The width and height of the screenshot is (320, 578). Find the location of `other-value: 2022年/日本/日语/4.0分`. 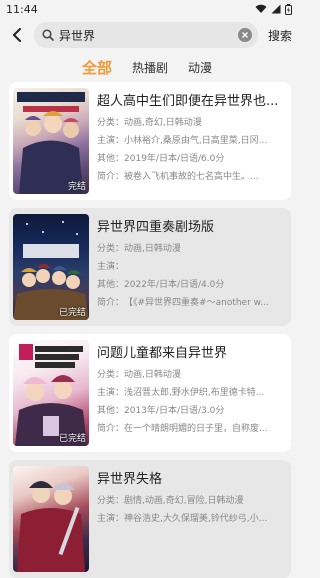

other-value: 2022年/日本/日语/4.0分 is located at coordinates (174, 285).